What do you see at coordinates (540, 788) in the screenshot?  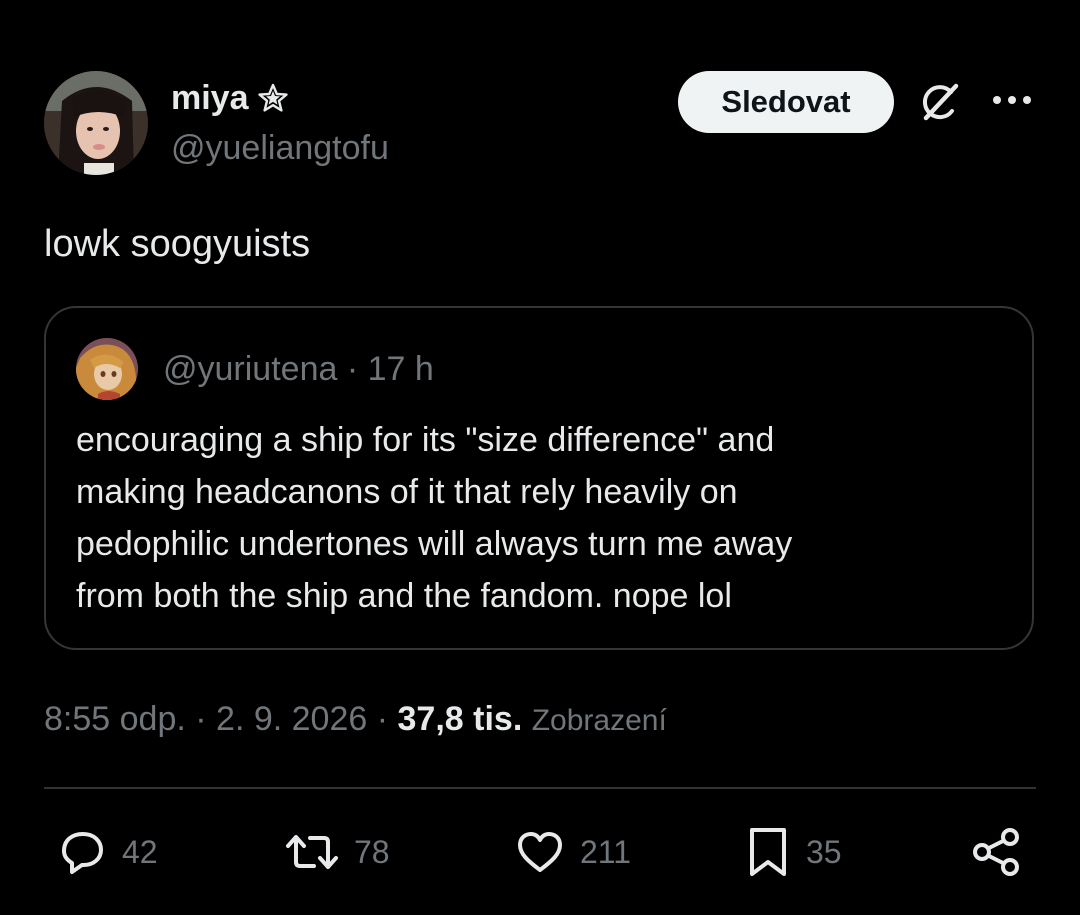 I see `divider` at bounding box center [540, 788].